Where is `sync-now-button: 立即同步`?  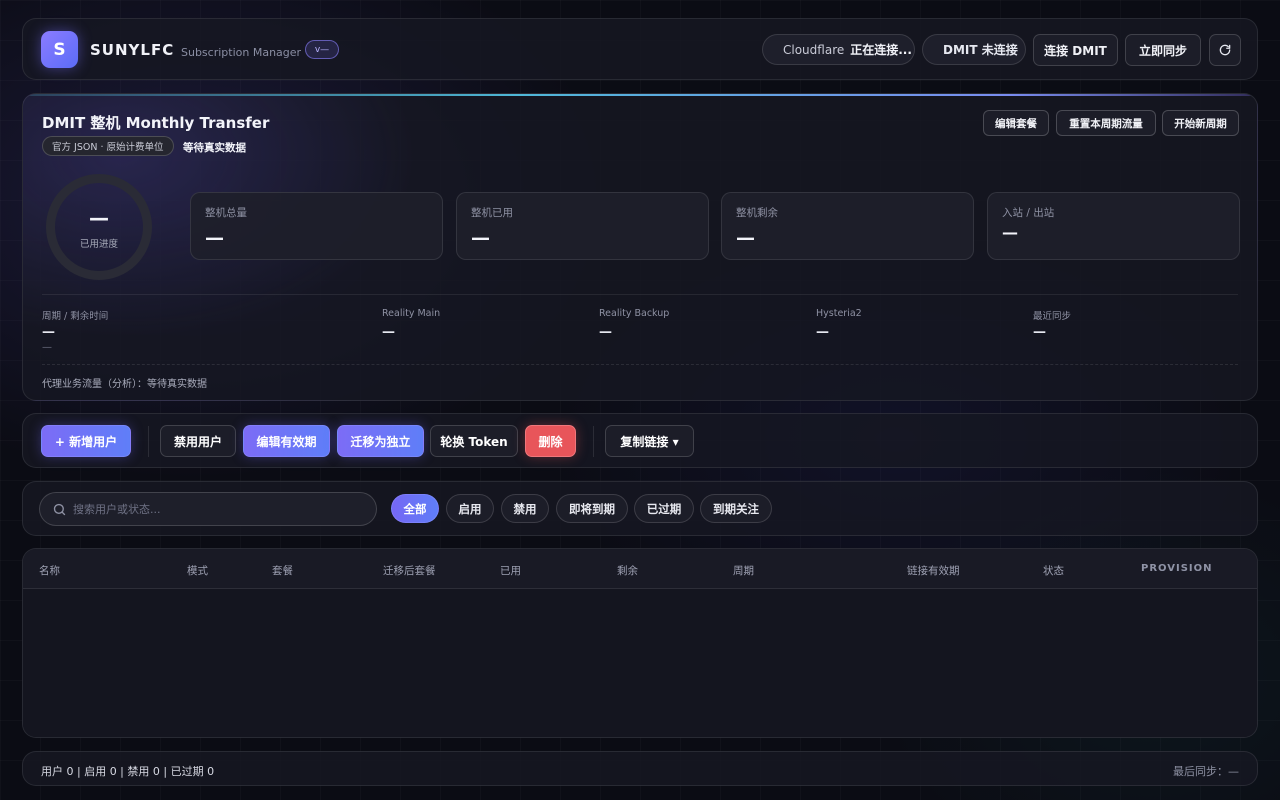
sync-now-button: 立即同步 is located at coordinates (1163, 50).